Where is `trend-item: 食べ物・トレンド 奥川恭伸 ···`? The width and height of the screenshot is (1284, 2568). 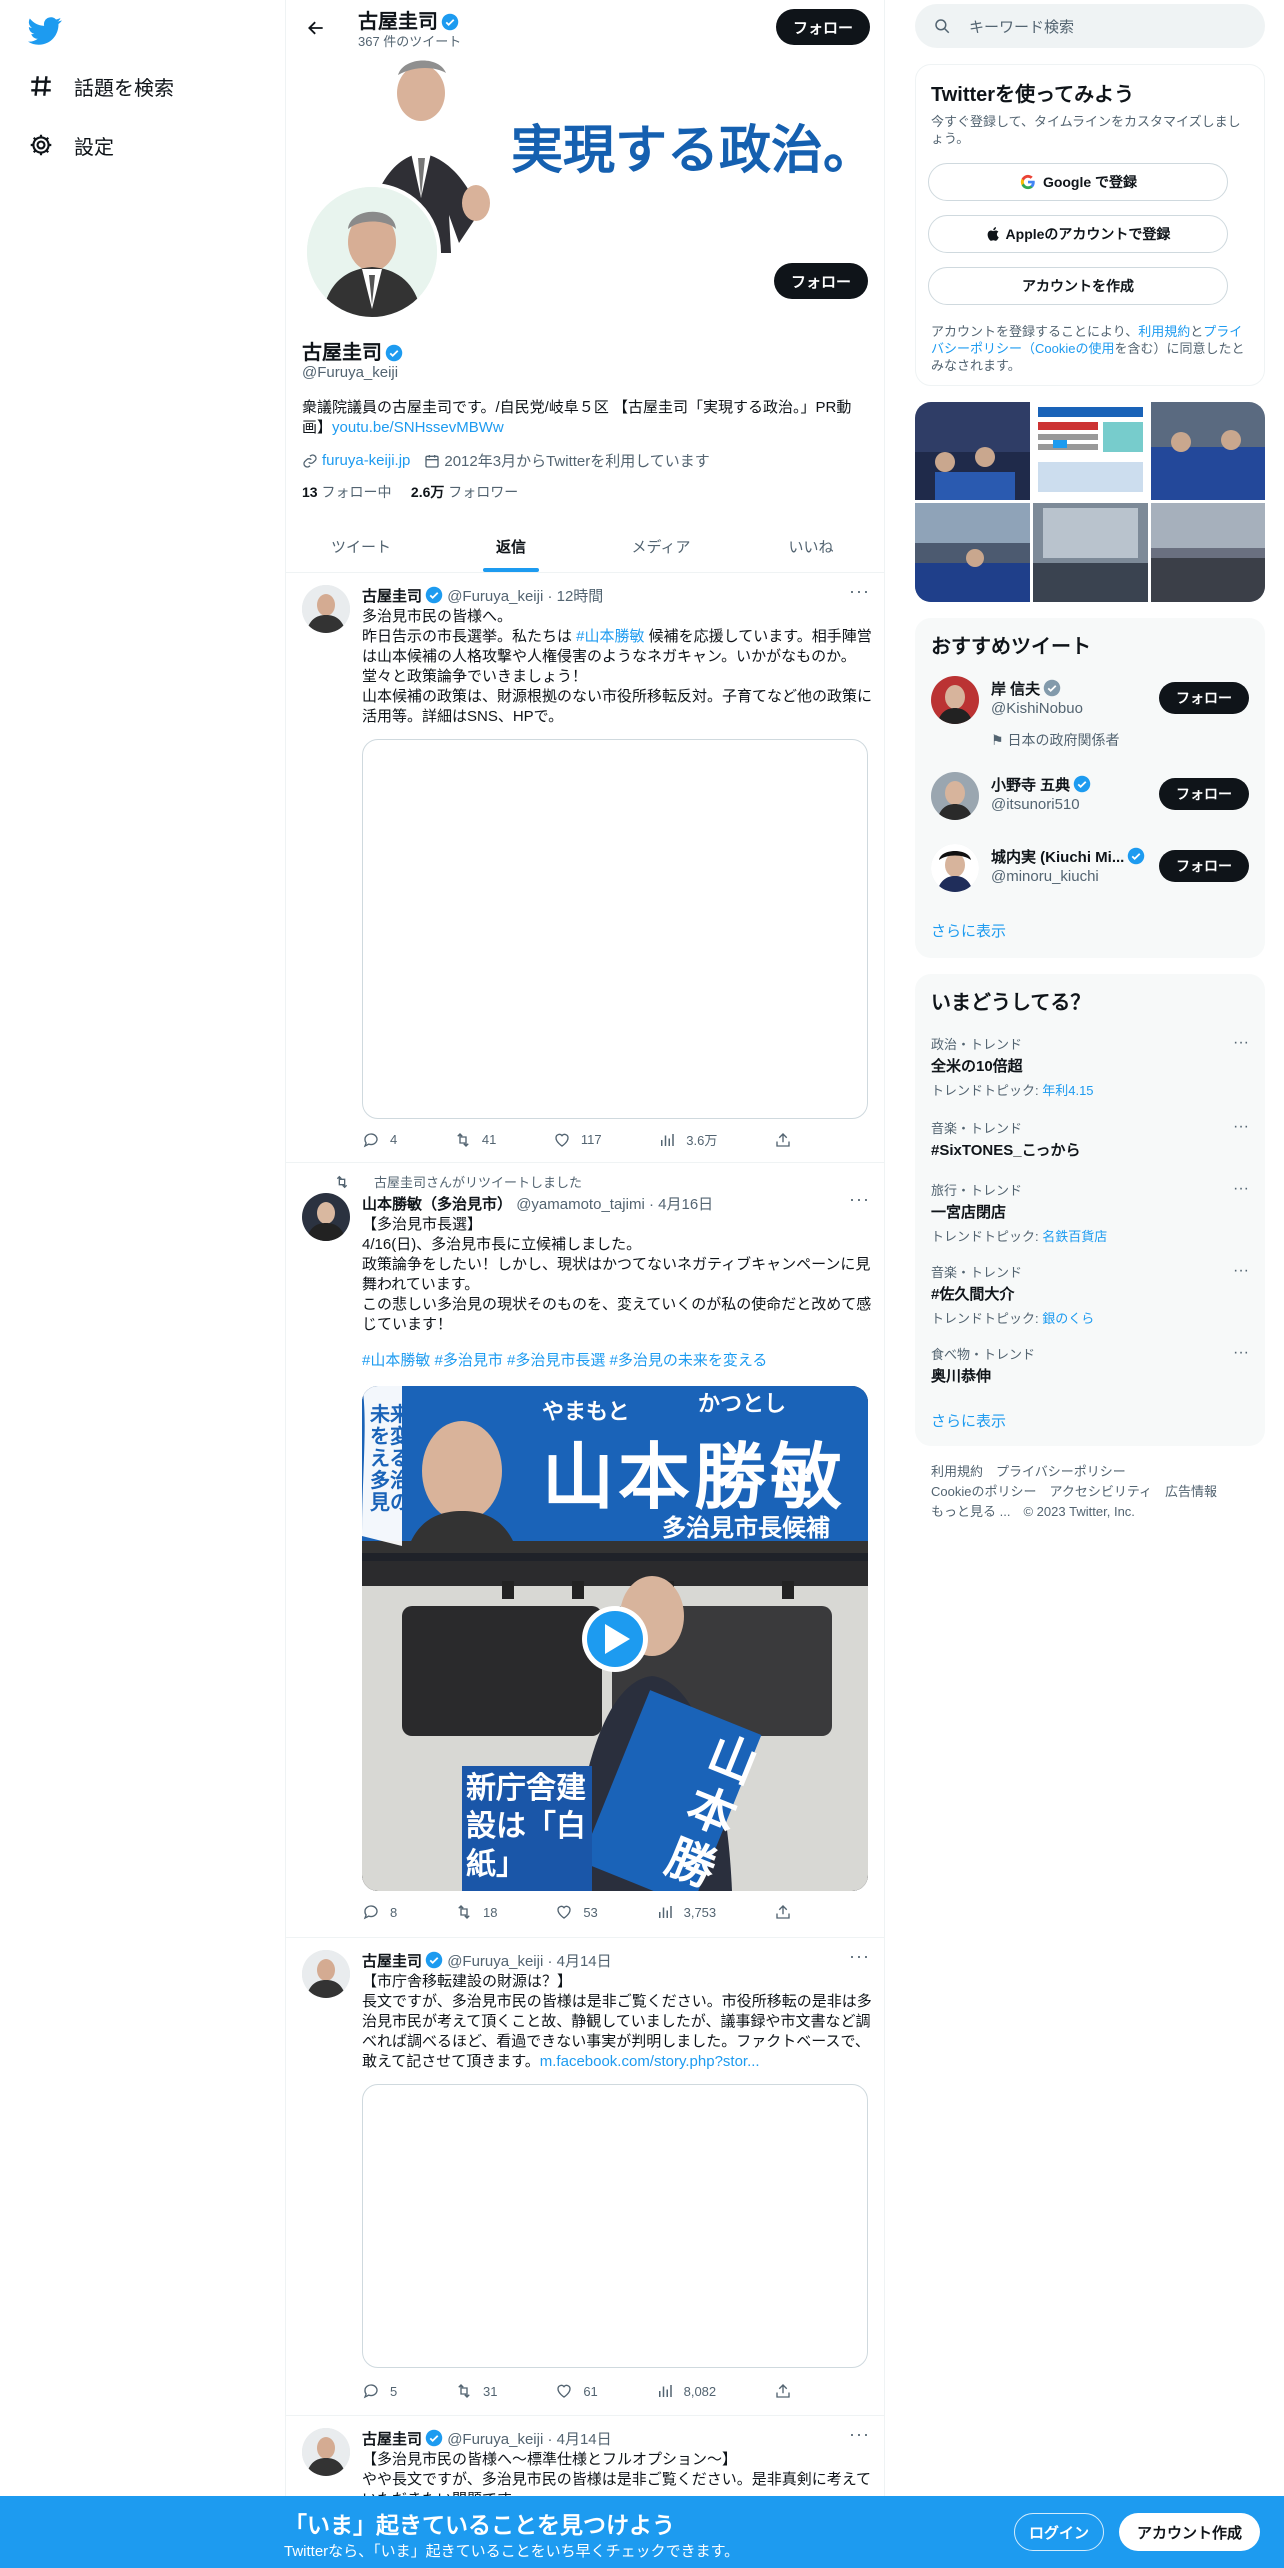 trend-item: 食べ物・トレンド 奥川恭伸 ··· is located at coordinates (1090, 1365).